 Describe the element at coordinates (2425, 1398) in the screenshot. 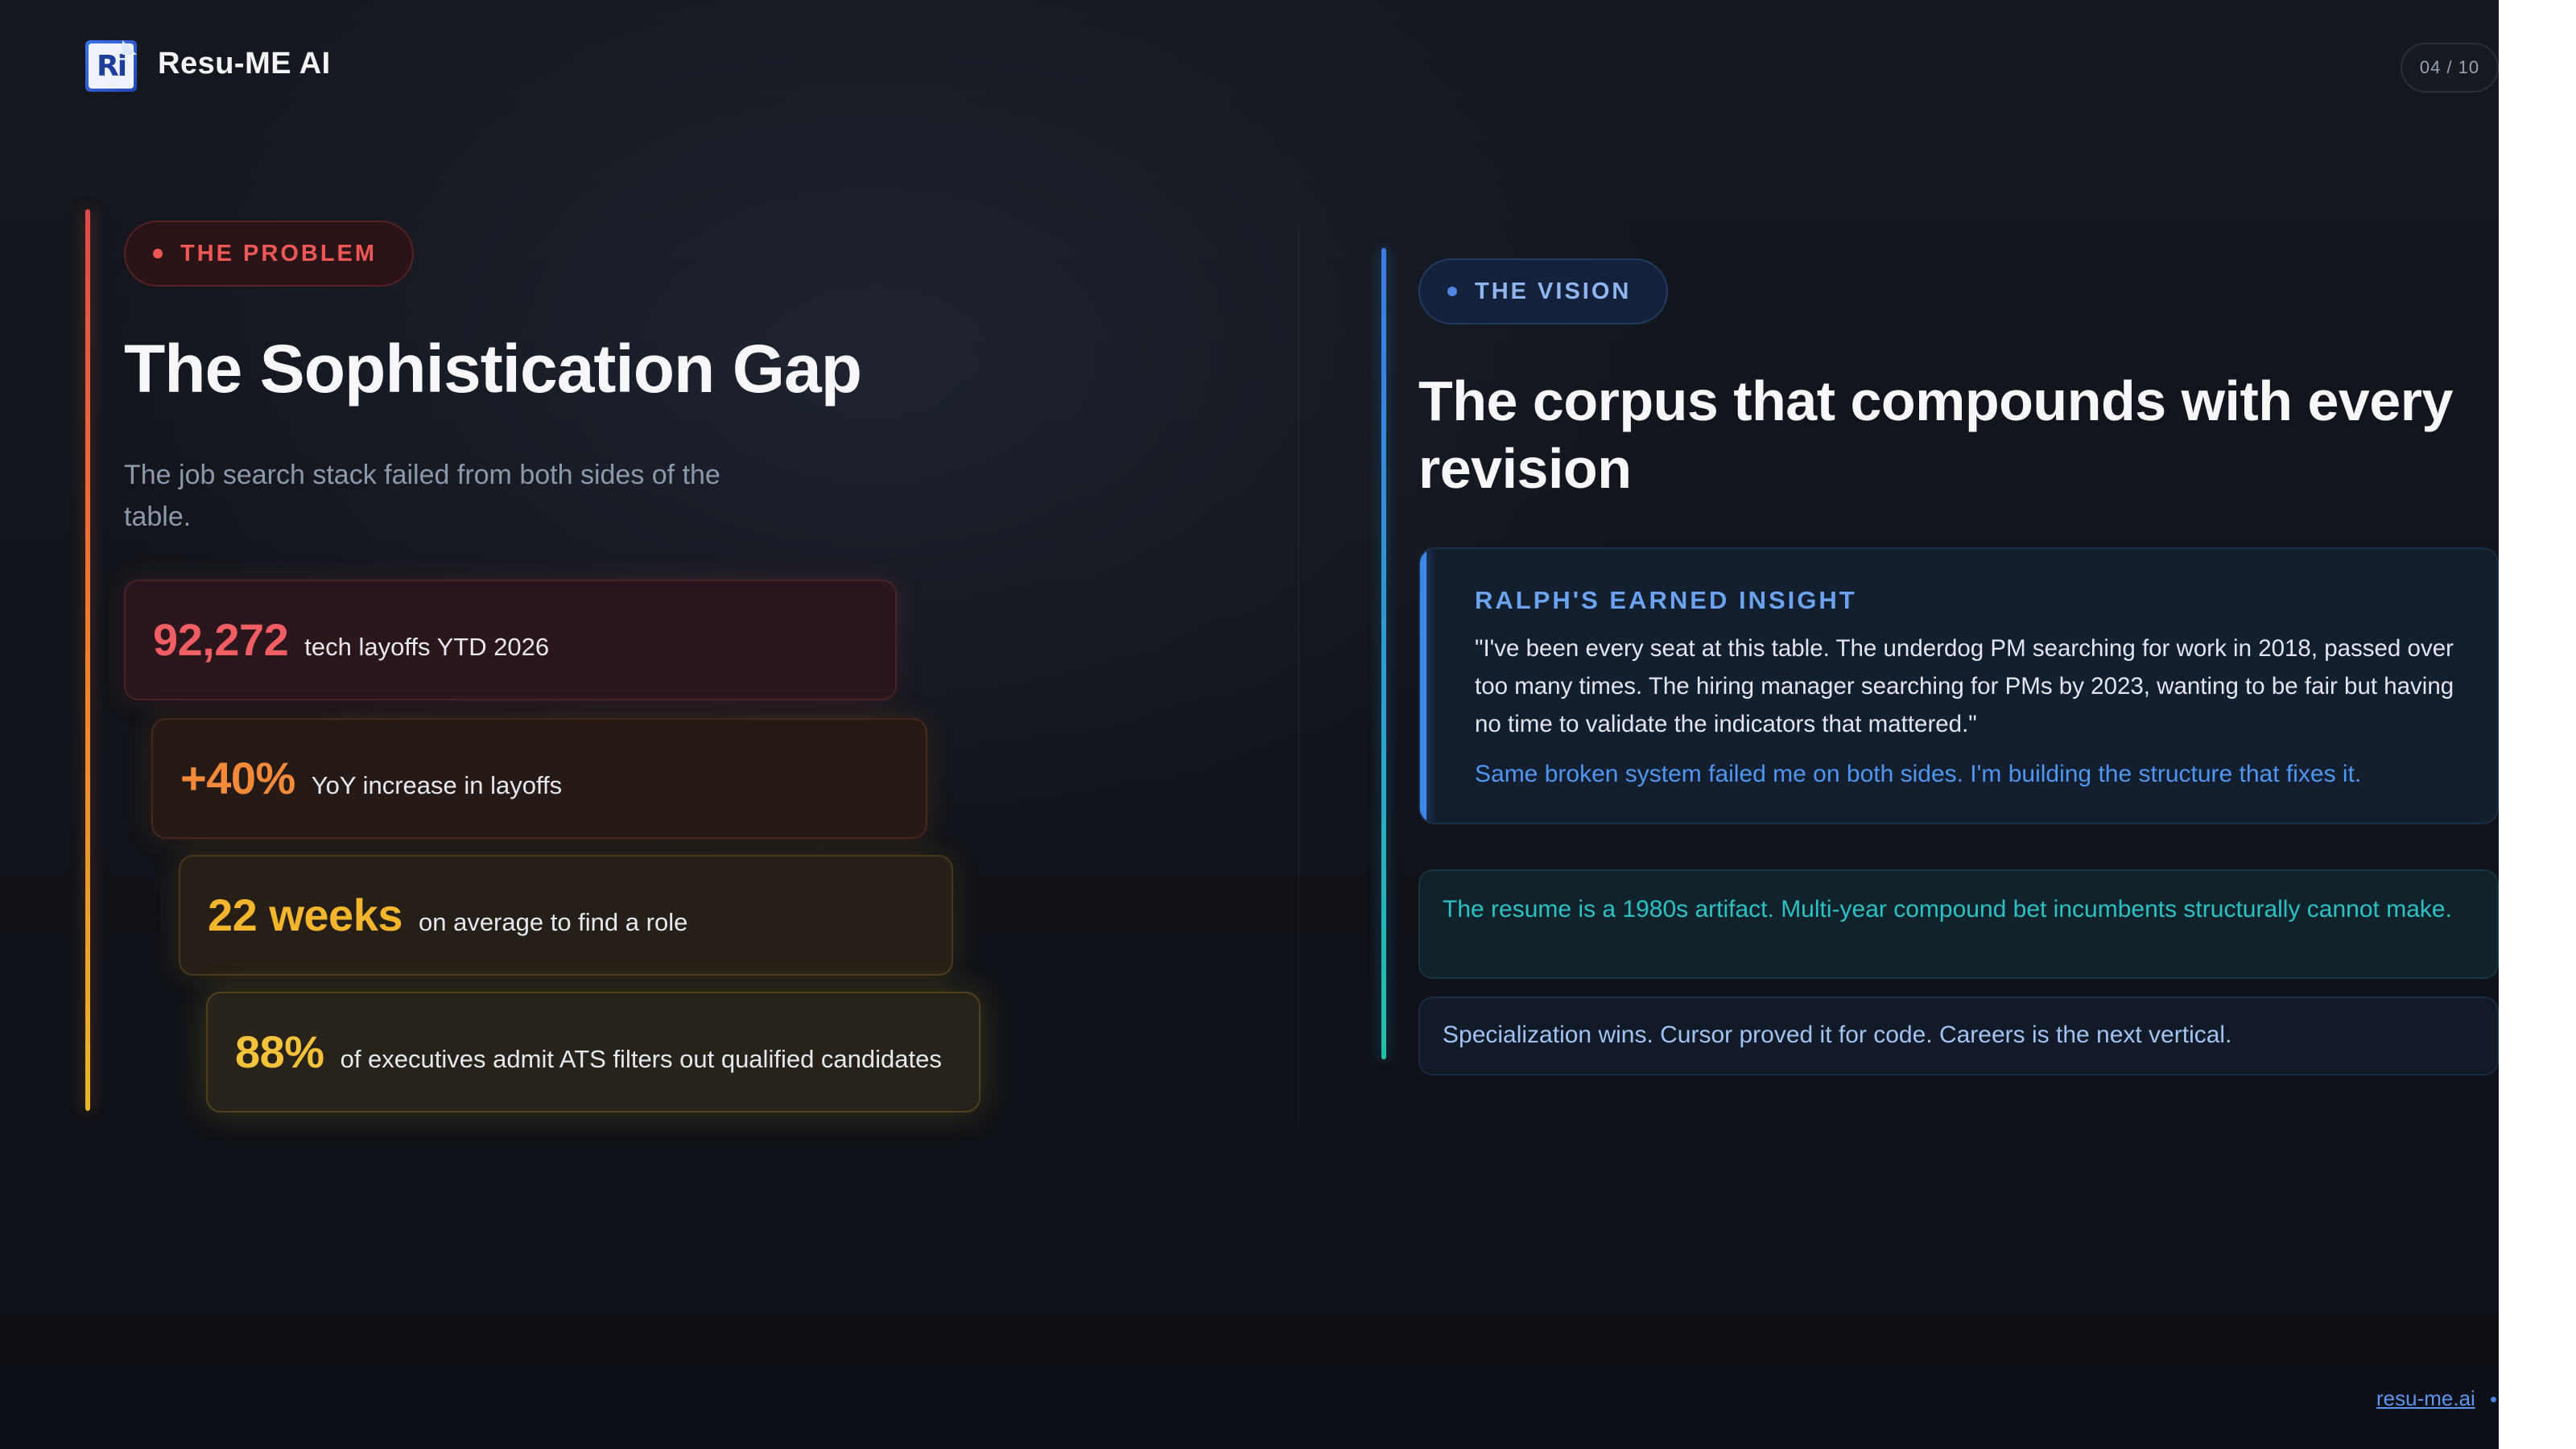

I see `footer-link: resu-me.ai` at that location.